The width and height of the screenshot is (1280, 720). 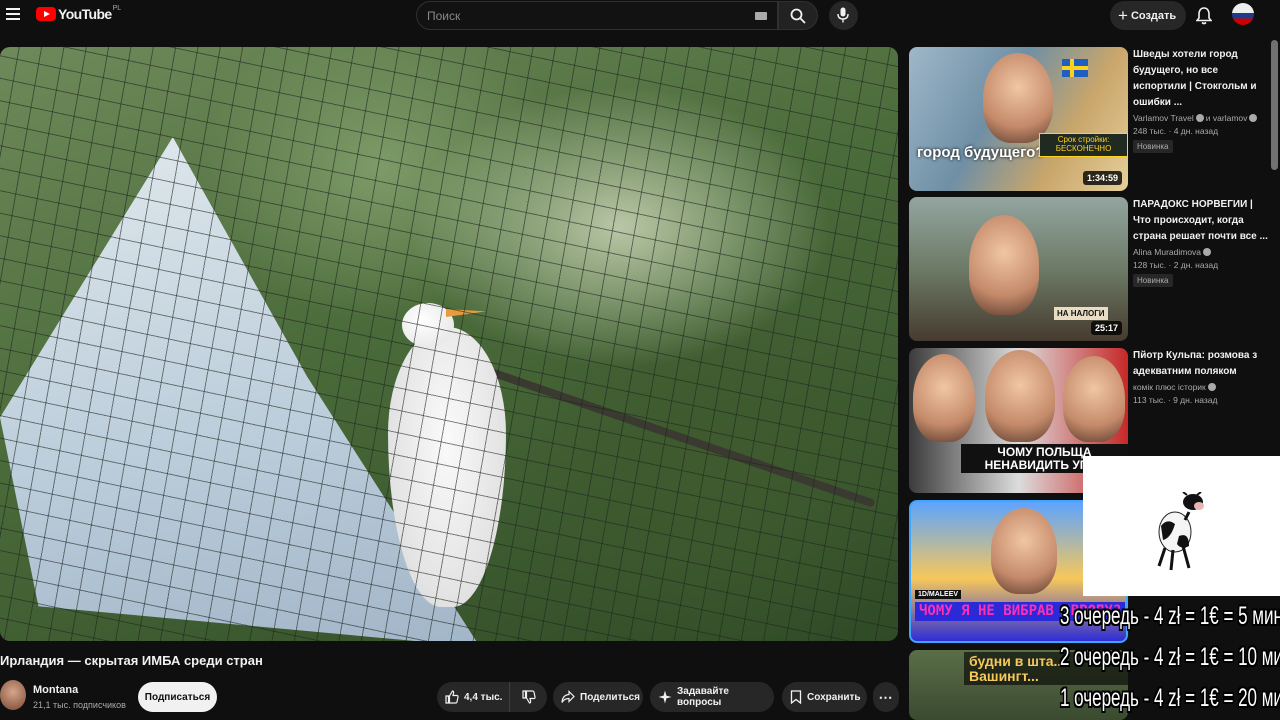 What do you see at coordinates (568, 696) in the screenshot?
I see `share-icon` at bounding box center [568, 696].